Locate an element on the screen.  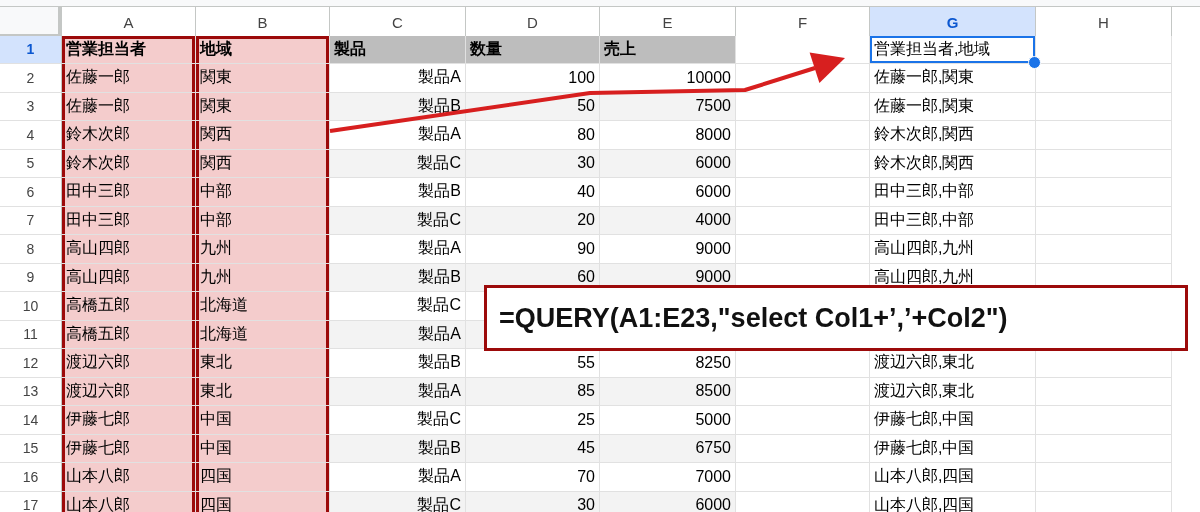
table-cell: 85 is located at coordinates (533, 391).